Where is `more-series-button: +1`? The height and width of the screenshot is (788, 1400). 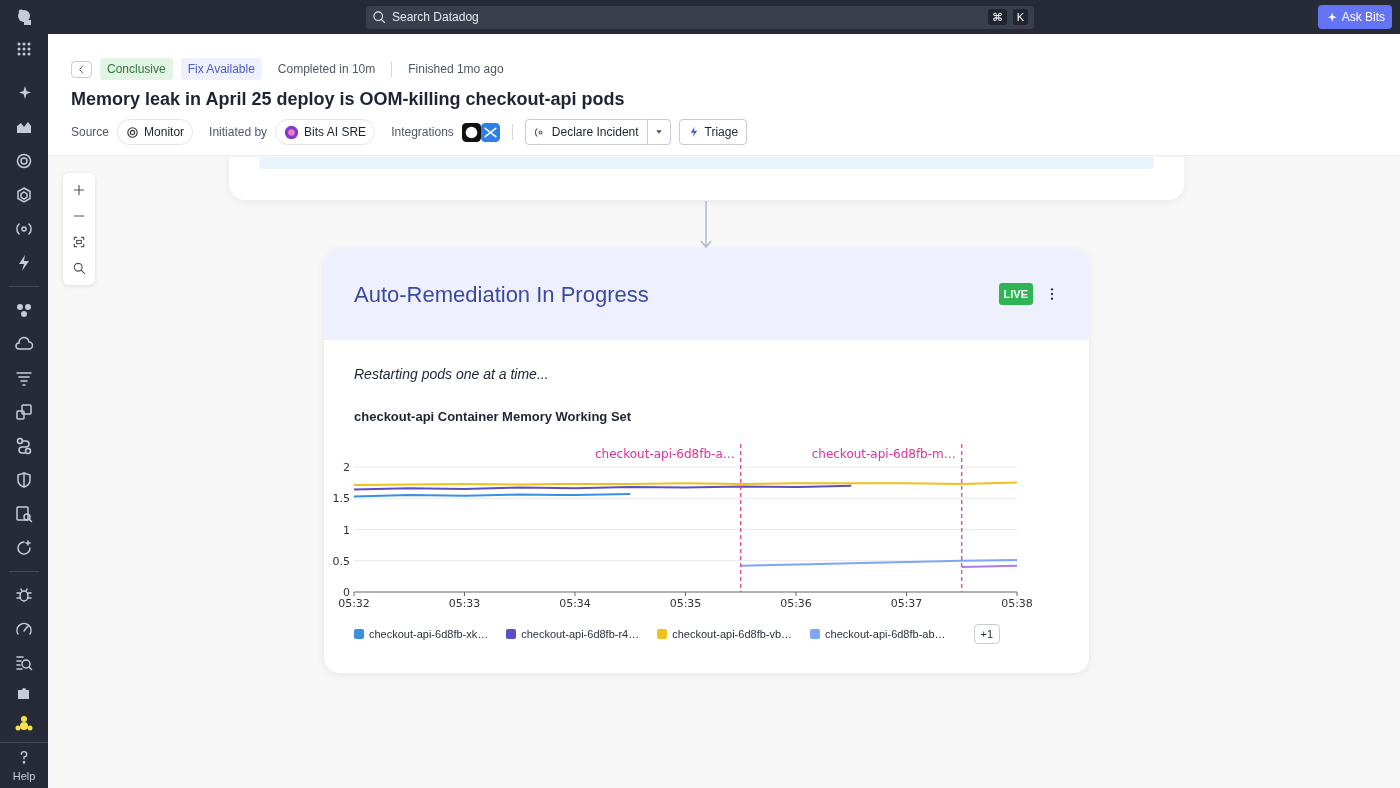 more-series-button: +1 is located at coordinates (987, 633).